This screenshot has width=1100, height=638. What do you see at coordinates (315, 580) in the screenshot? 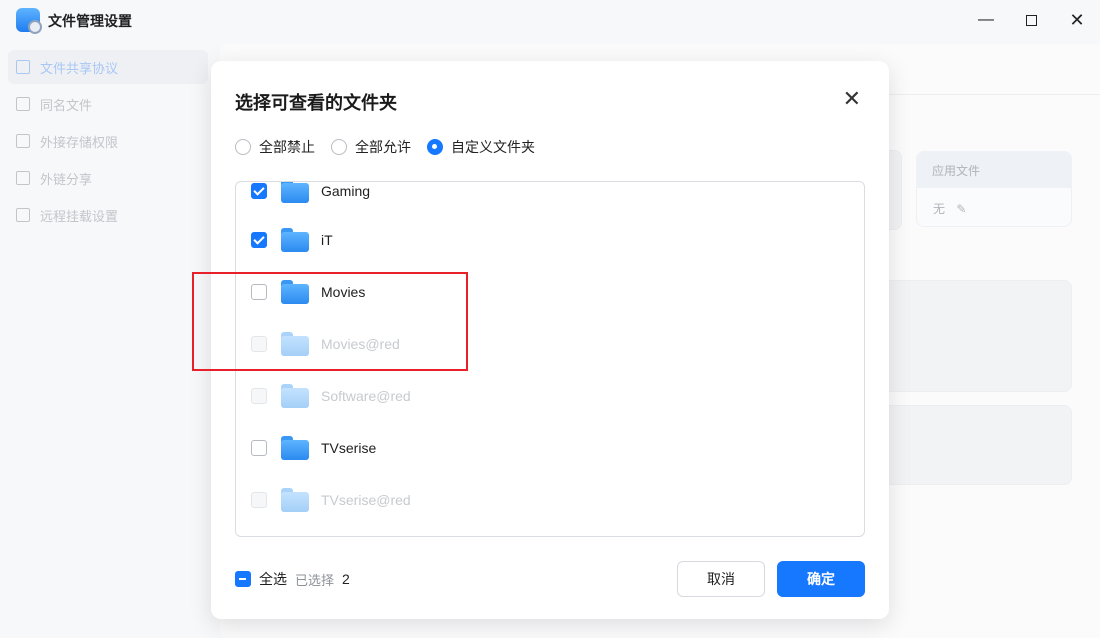
I see `selected-label: 已选择` at bounding box center [315, 580].